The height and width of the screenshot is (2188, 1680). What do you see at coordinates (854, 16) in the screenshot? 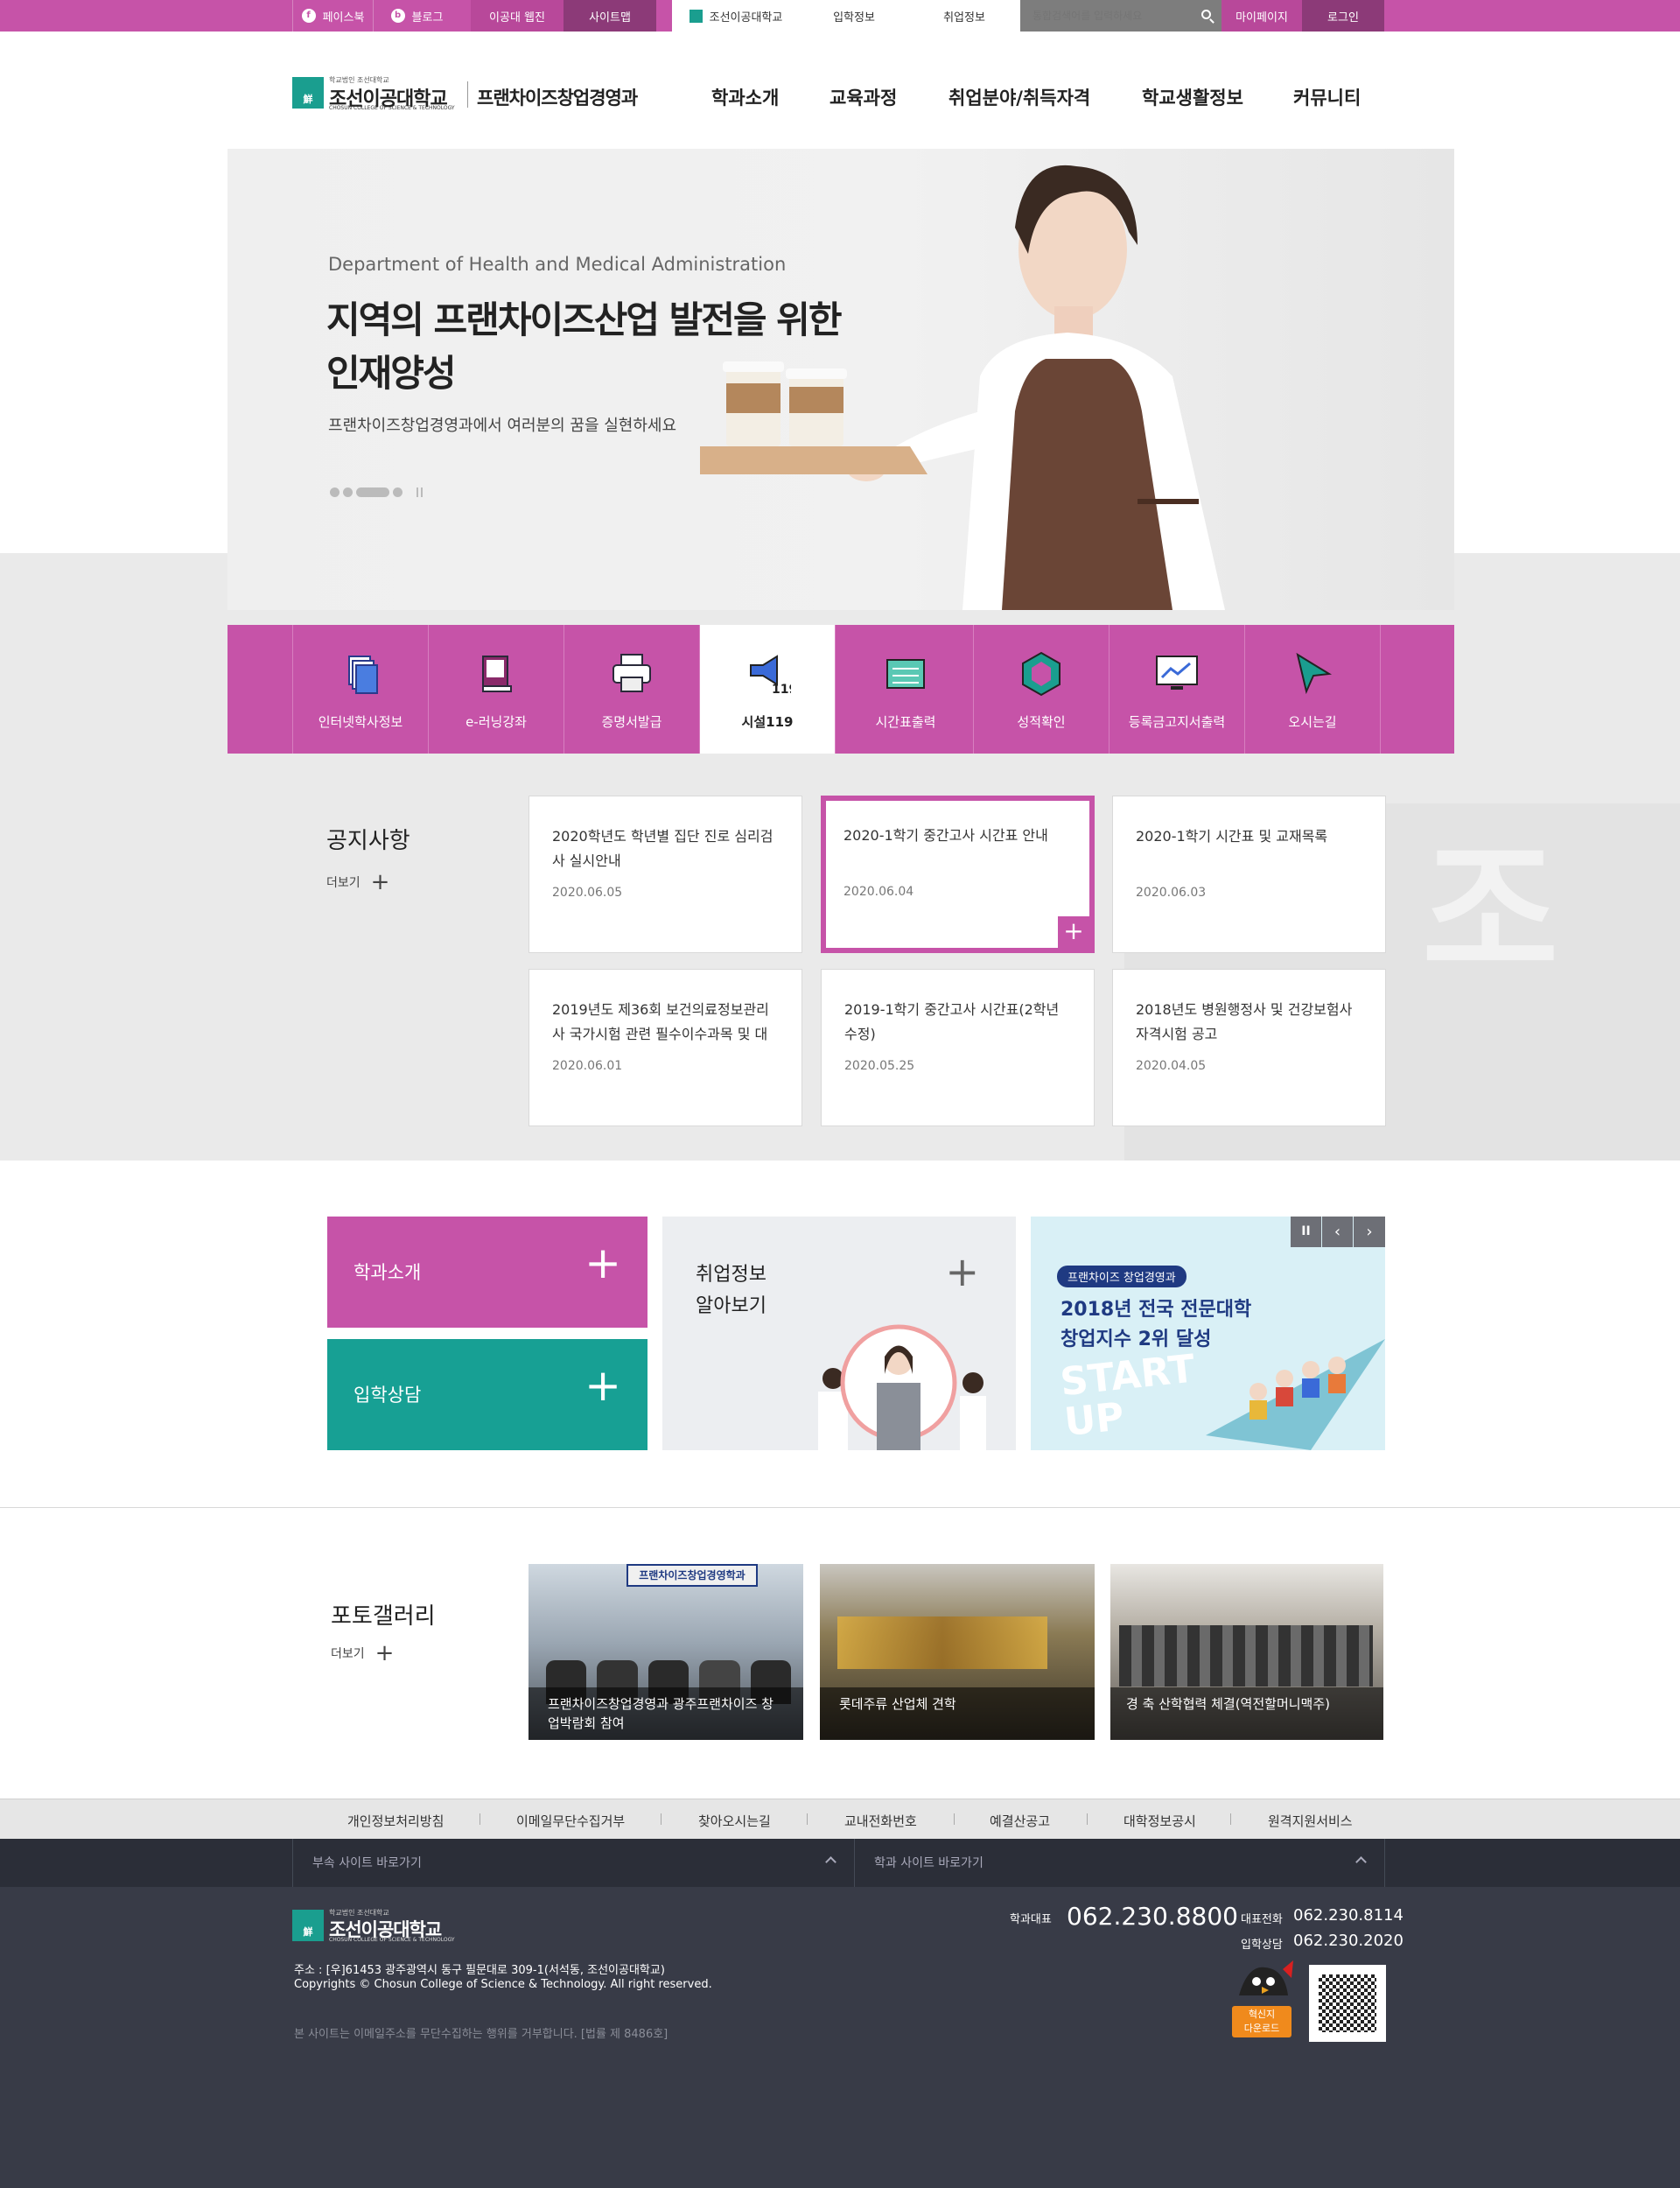
I see `admission-link: 입학정보` at bounding box center [854, 16].